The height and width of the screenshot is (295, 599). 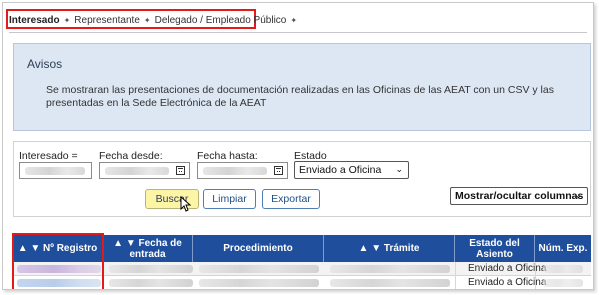 What do you see at coordinates (389, 248) in the screenshot?
I see `col-header-tramite: ▲ ▼ Trámite` at bounding box center [389, 248].